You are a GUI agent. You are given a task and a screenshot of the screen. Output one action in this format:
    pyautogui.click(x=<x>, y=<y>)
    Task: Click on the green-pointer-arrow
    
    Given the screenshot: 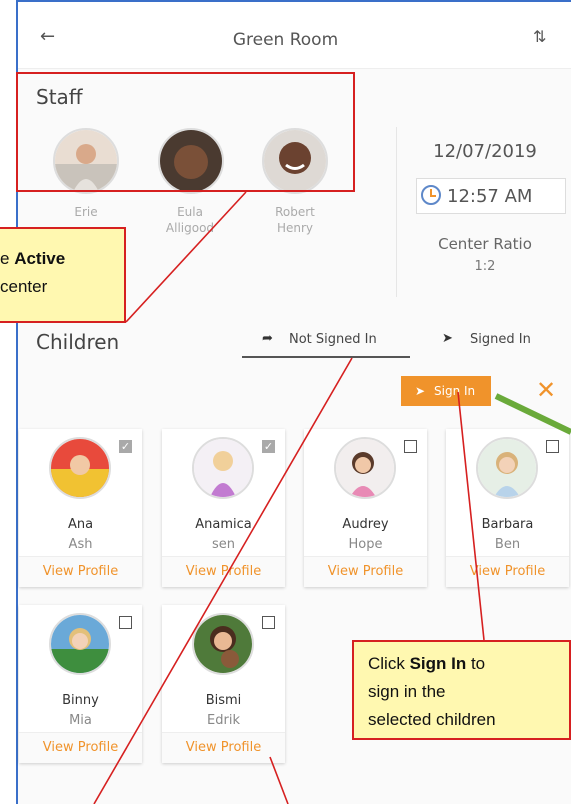 What is the action you would take?
    pyautogui.click(x=532, y=414)
    